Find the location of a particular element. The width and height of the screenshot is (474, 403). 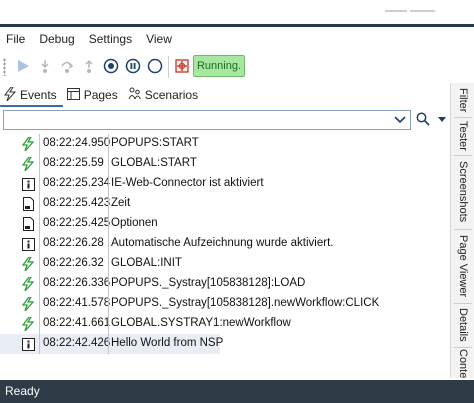

event-message: IE-Web-Connector ist aktiviert is located at coordinates (187, 183).